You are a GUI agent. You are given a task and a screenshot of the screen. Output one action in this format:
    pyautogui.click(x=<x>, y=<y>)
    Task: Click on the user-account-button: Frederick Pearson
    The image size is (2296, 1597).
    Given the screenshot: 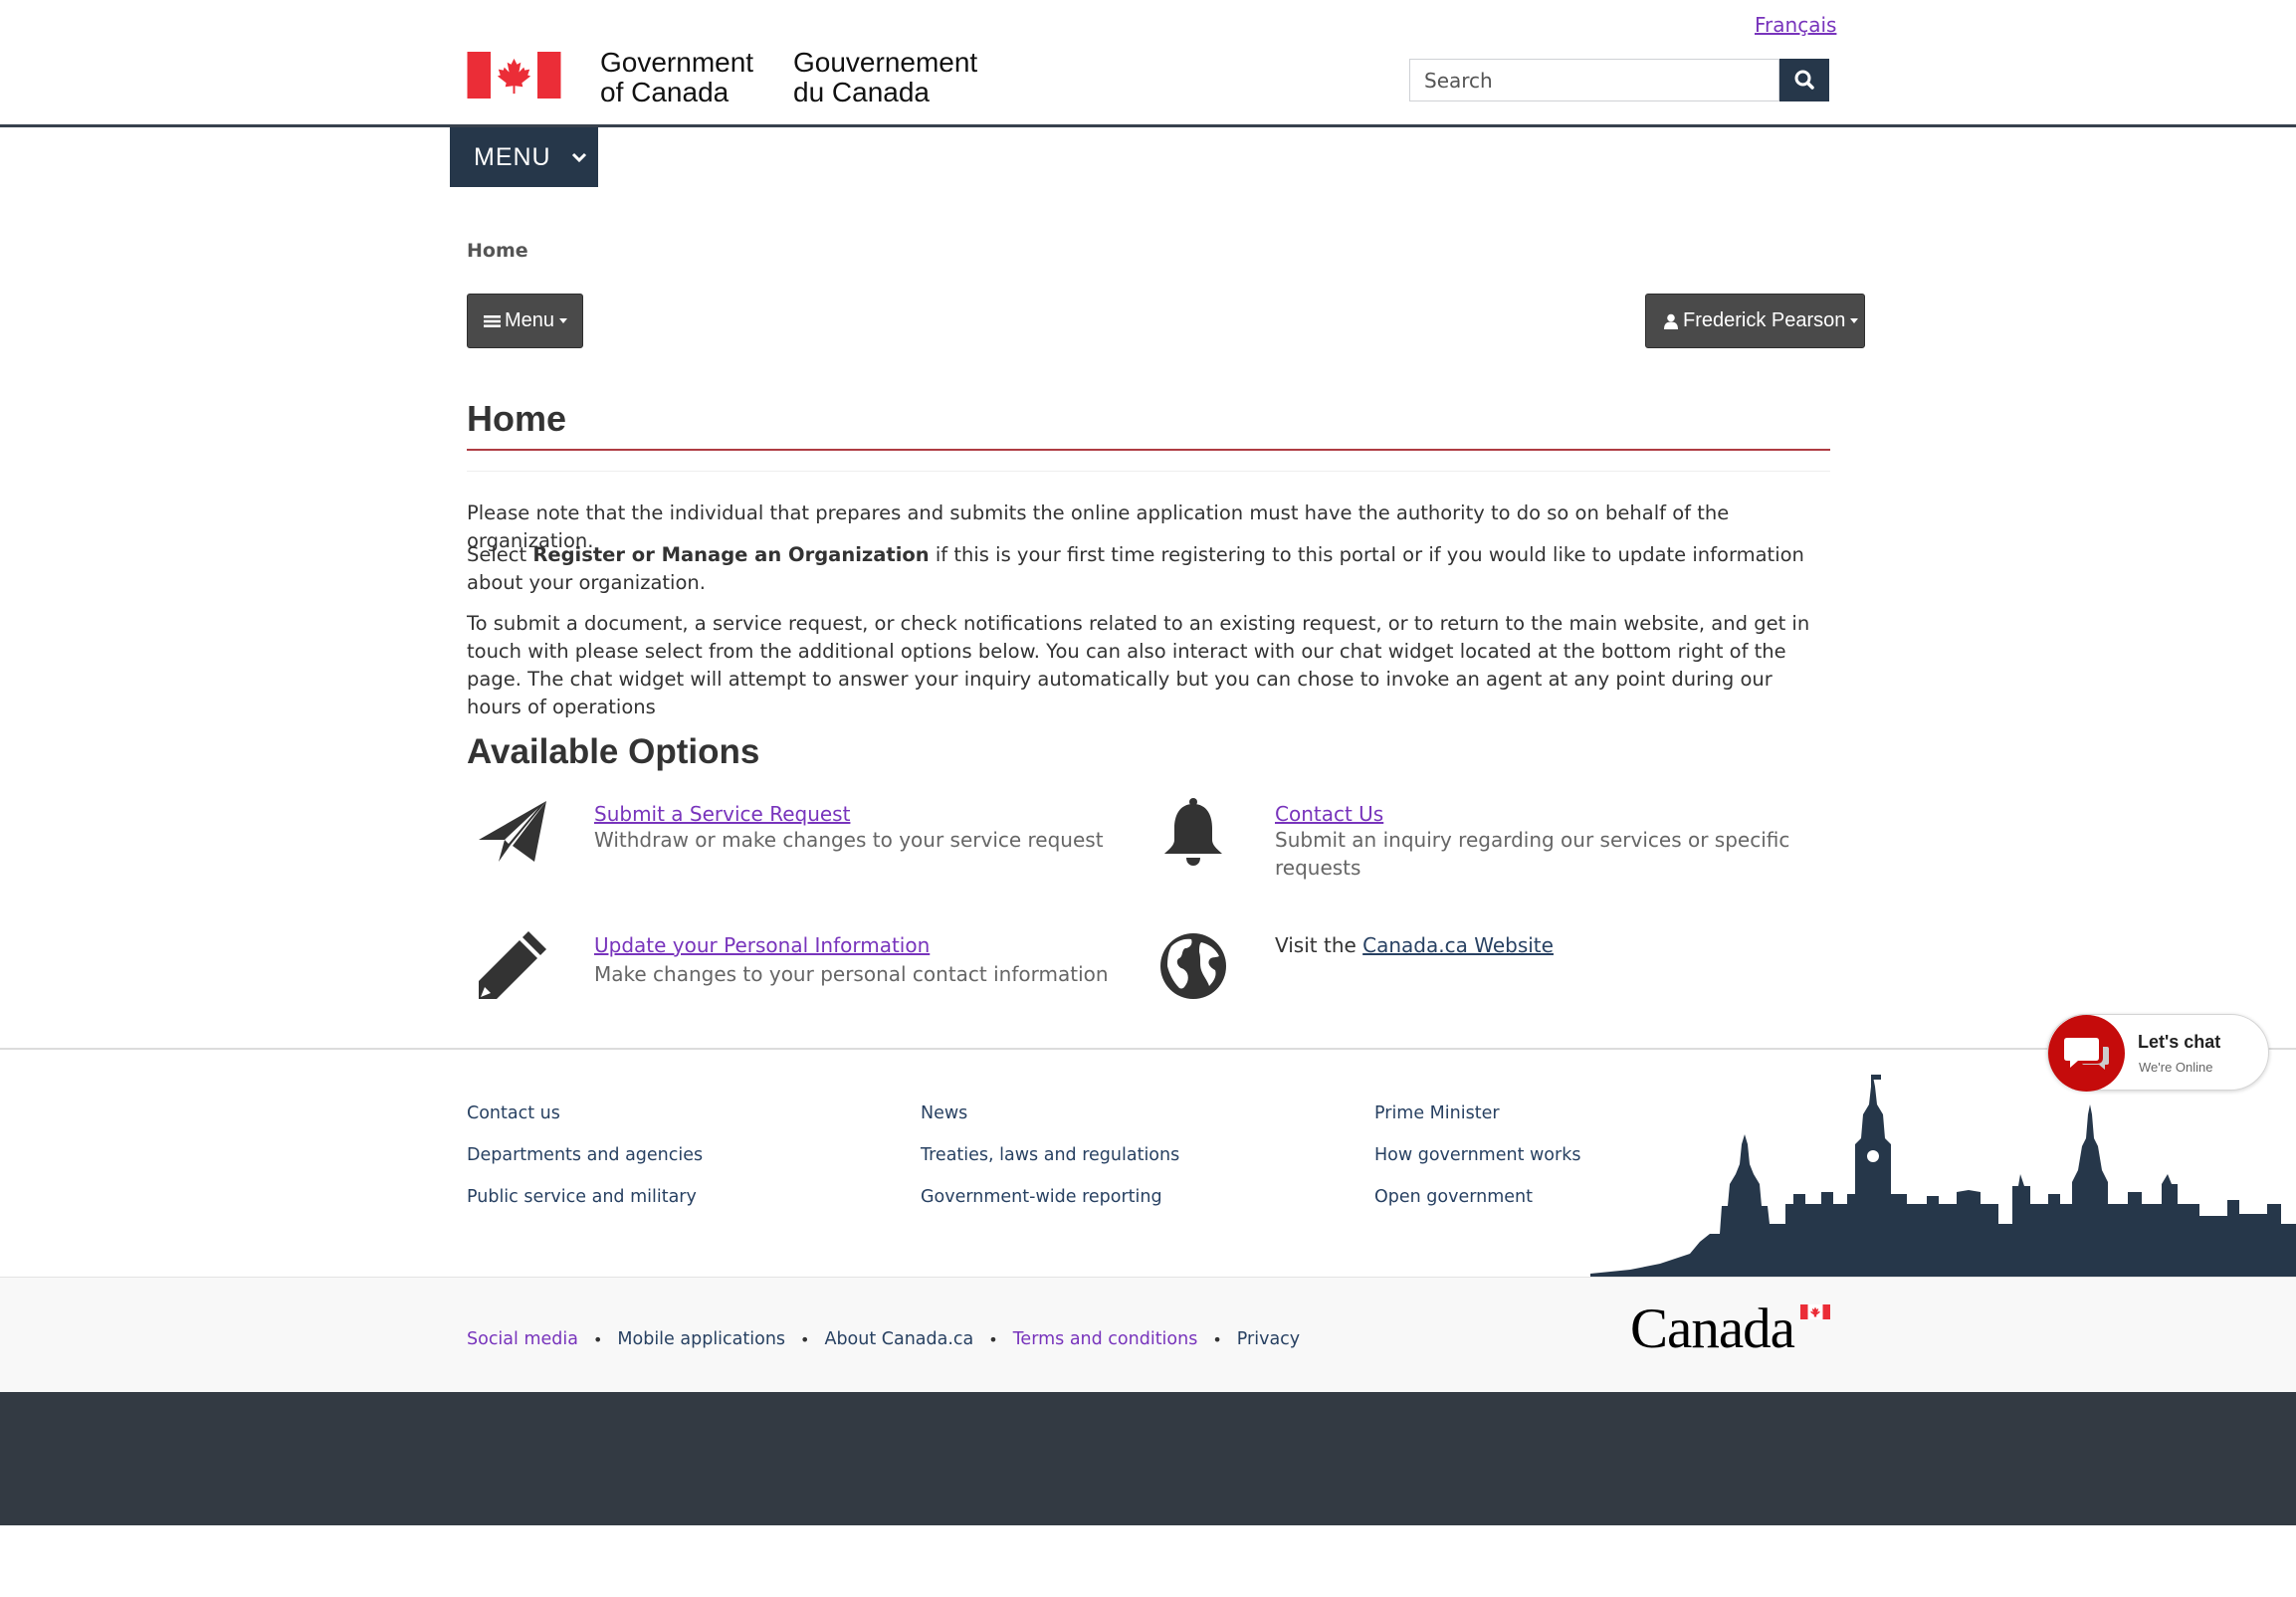 What is the action you would take?
    pyautogui.click(x=1755, y=321)
    